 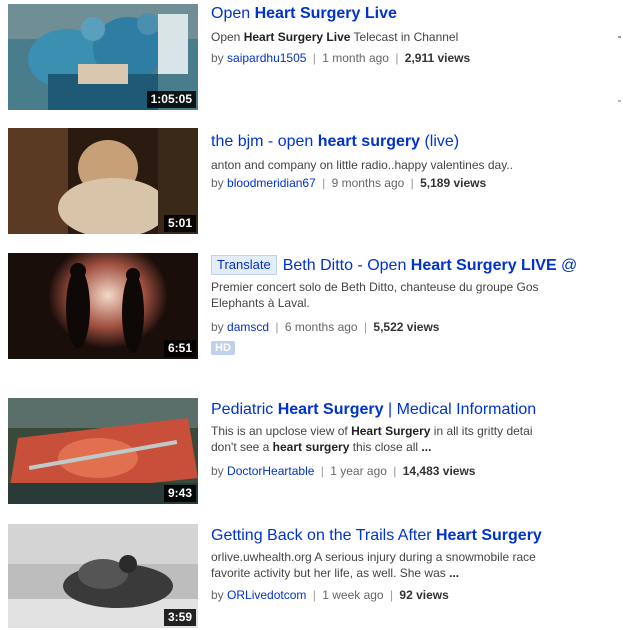 What do you see at coordinates (424, 595) in the screenshot?
I see `view-count: 92 views` at bounding box center [424, 595].